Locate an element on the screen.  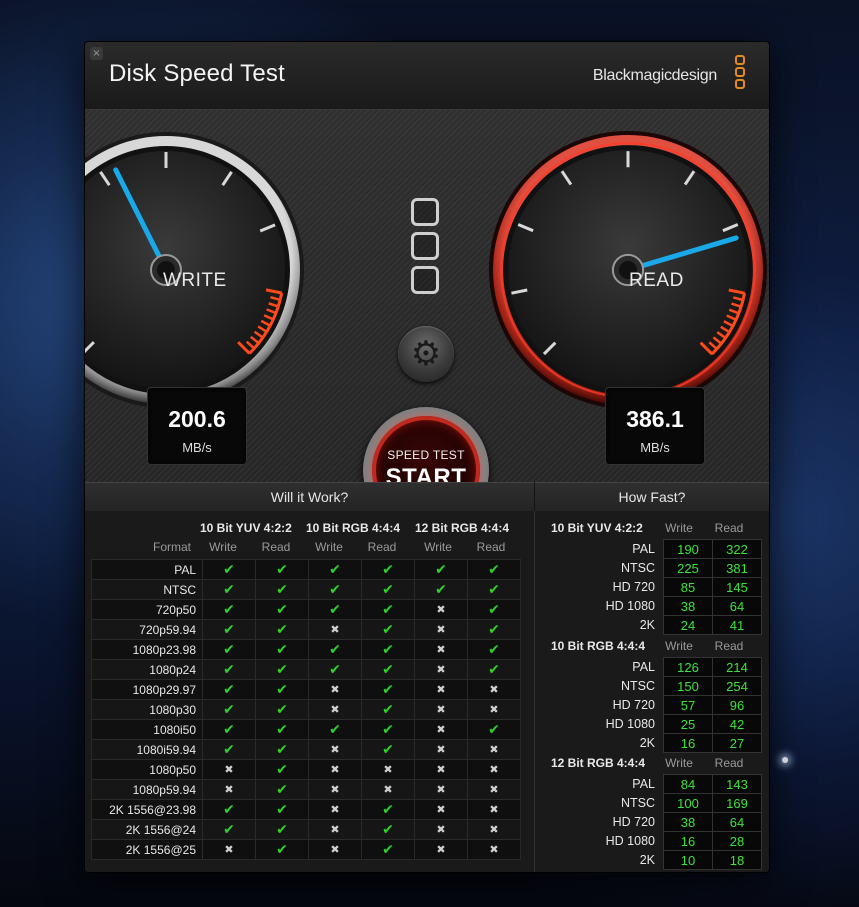
format-label: 1080p23.98 is located at coordinates (147, 649).